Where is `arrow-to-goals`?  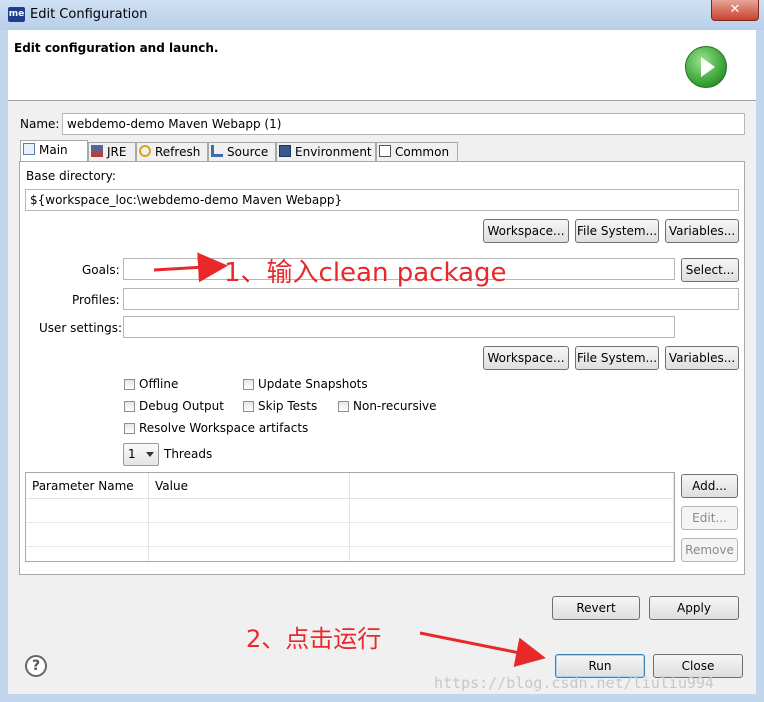 arrow-to-goals is located at coordinates (190, 267).